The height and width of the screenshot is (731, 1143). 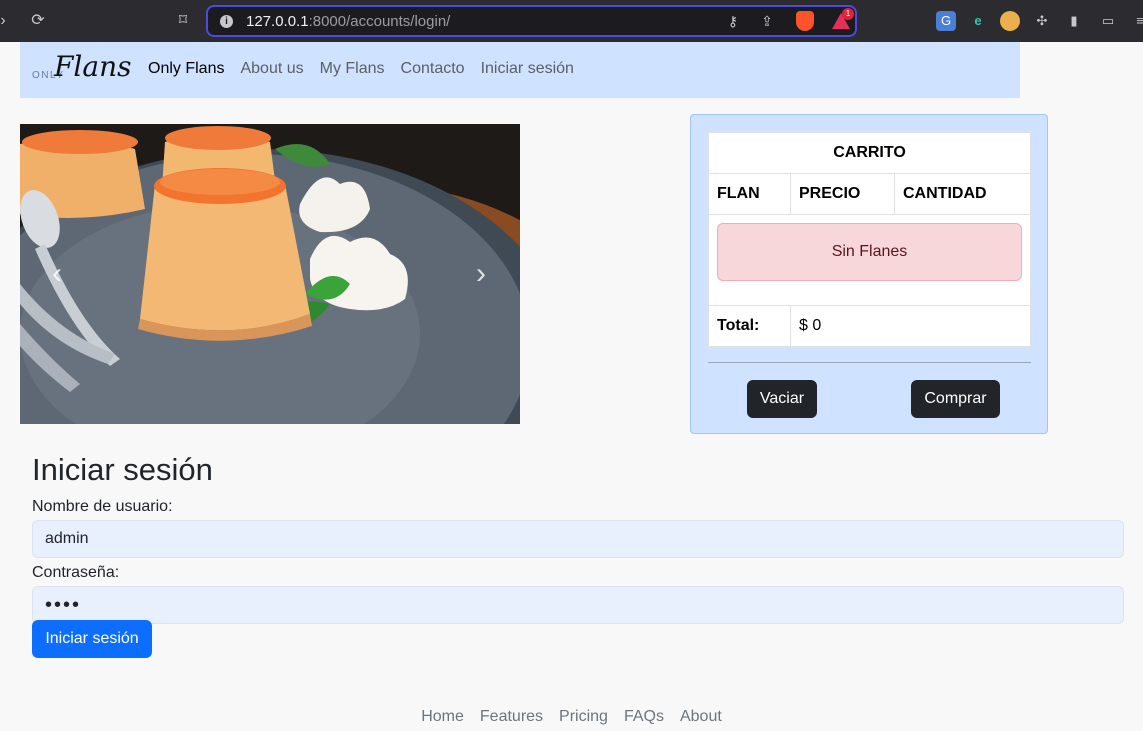 What do you see at coordinates (1074, 21) in the screenshot?
I see `sidebar-toggle-icon: ▮` at bounding box center [1074, 21].